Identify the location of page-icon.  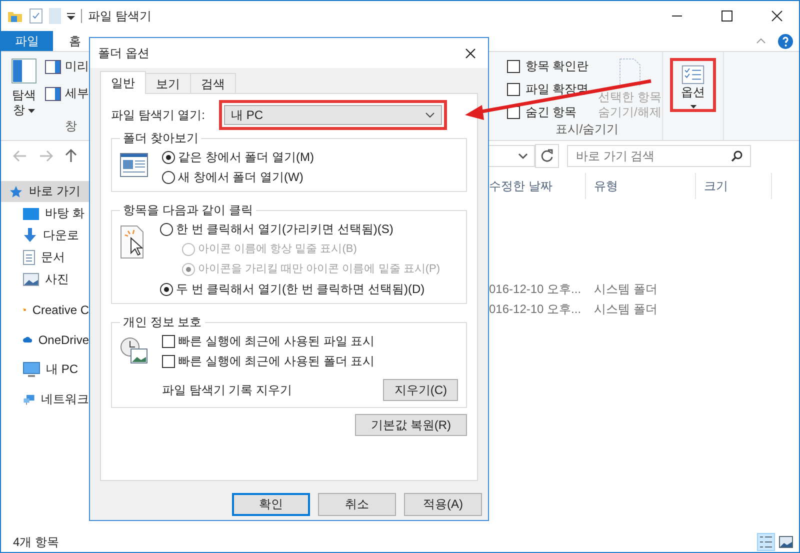
(629, 72).